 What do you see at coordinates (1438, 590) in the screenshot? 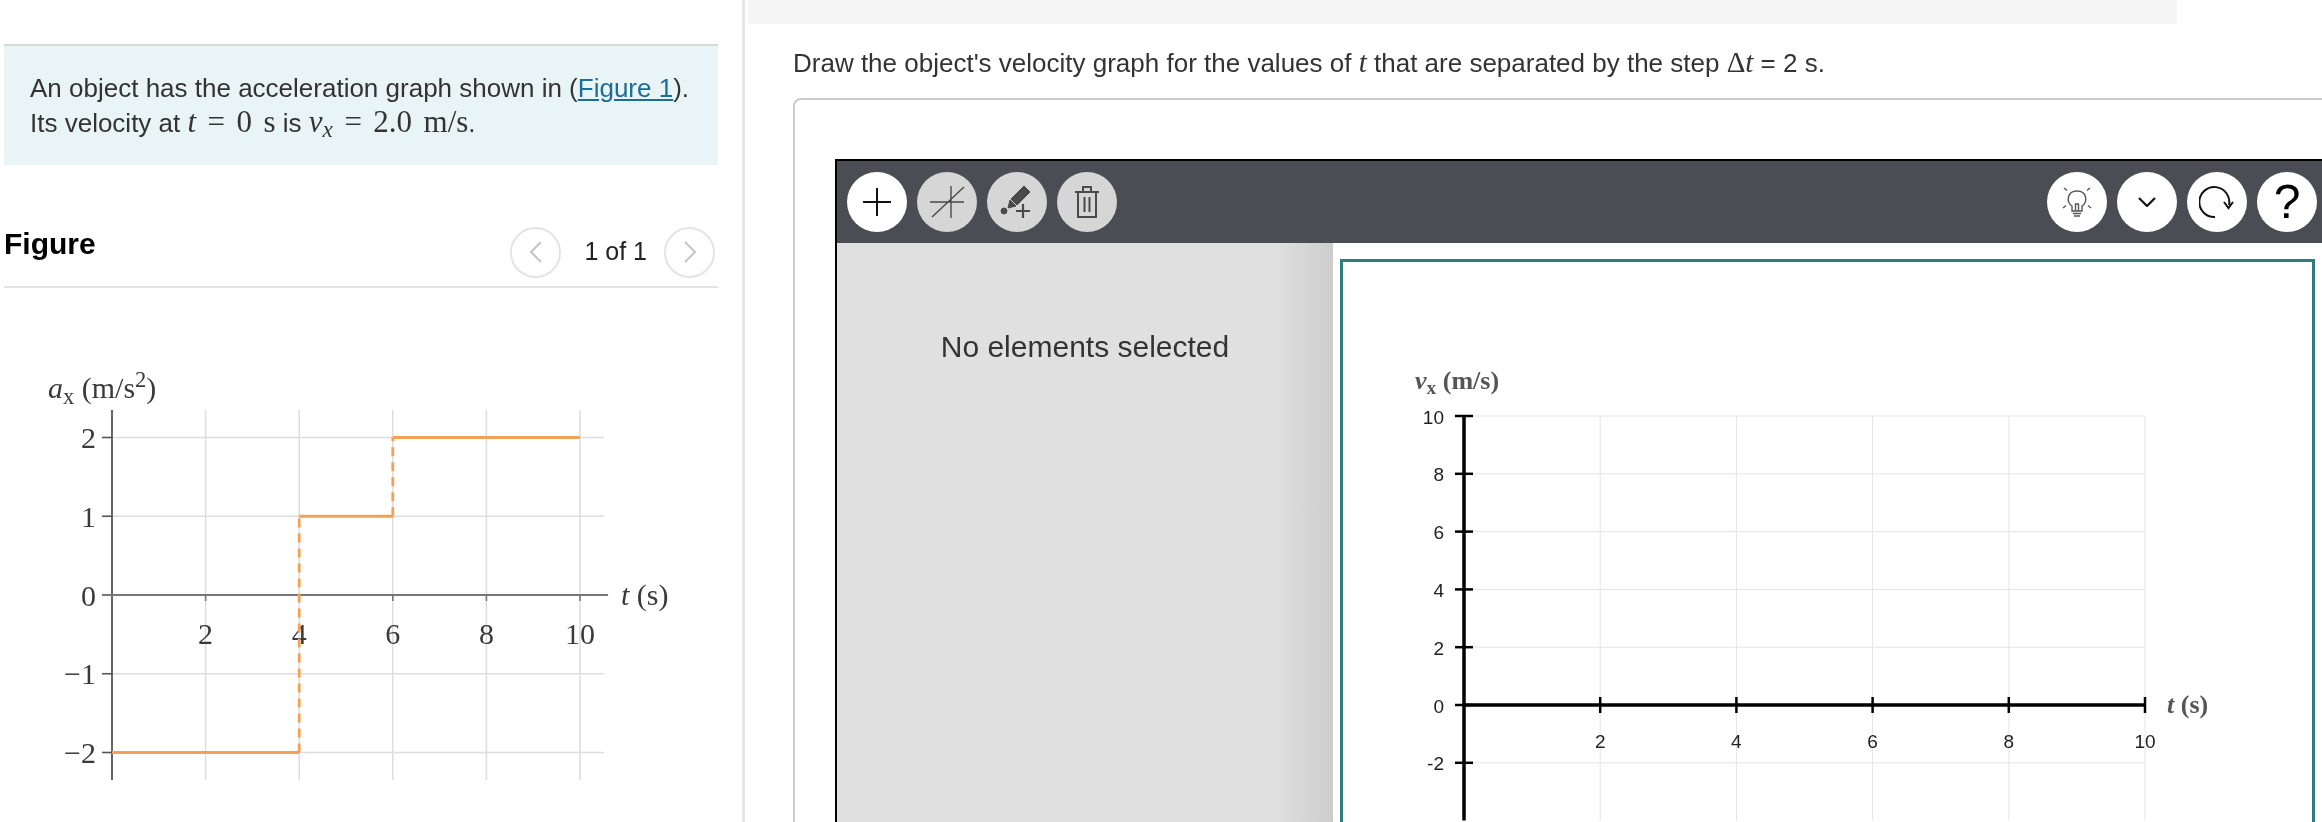
I see `y-tick-label: 4` at bounding box center [1438, 590].